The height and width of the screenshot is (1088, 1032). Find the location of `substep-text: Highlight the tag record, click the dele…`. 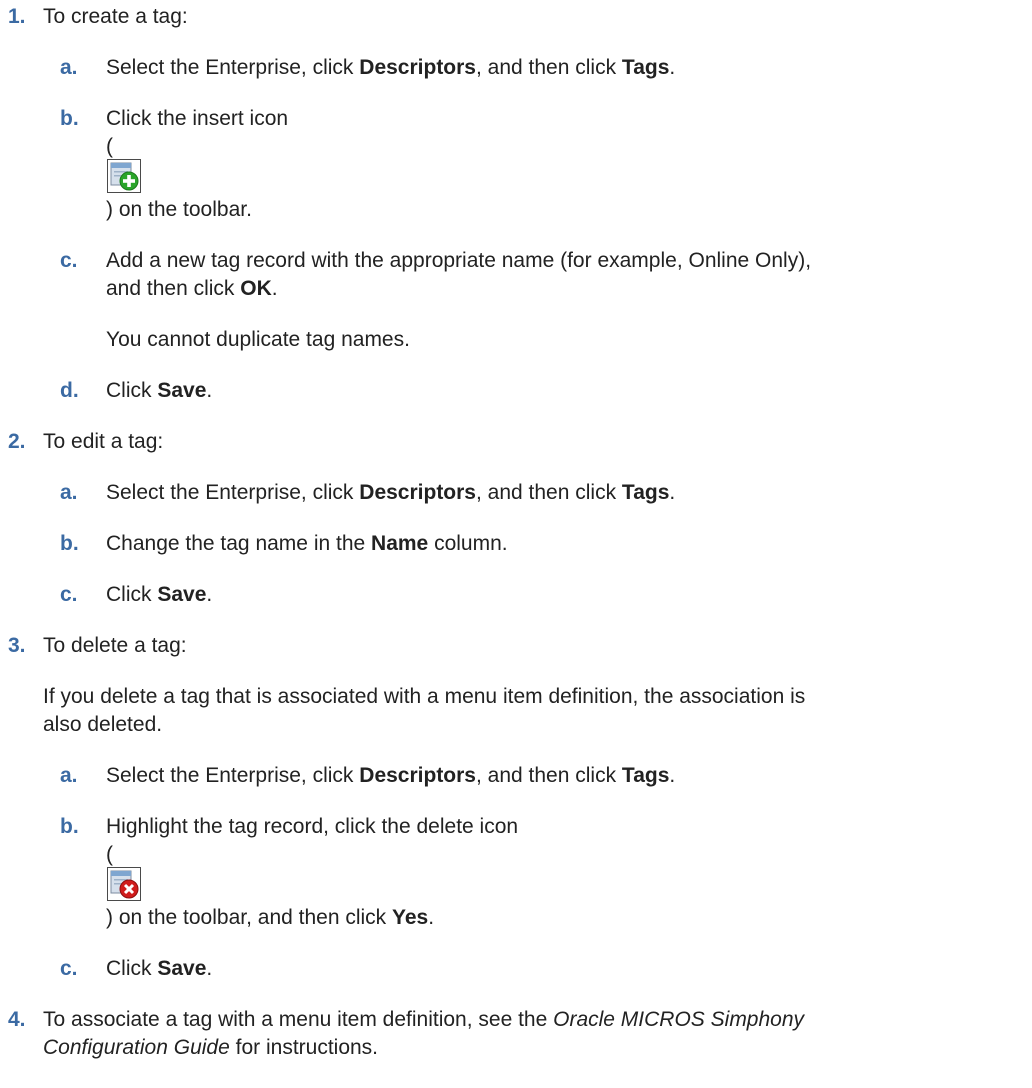

substep-text: Highlight the tag record, click the dele… is located at coordinates (312, 826).